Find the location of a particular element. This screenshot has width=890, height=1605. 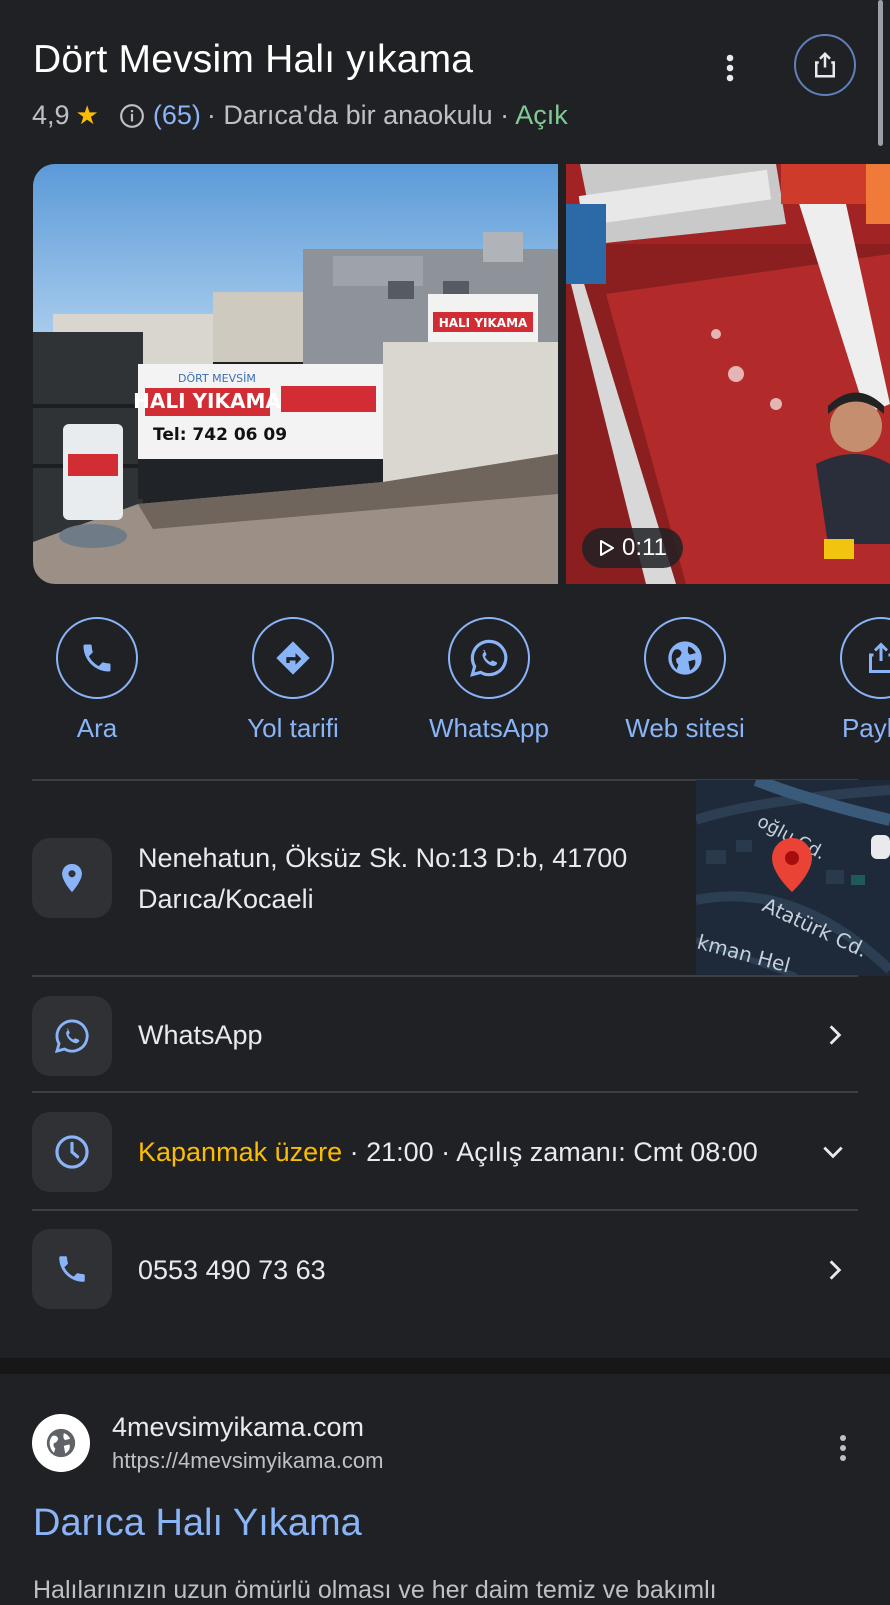

whatsapp-circle is located at coordinates (489, 658).